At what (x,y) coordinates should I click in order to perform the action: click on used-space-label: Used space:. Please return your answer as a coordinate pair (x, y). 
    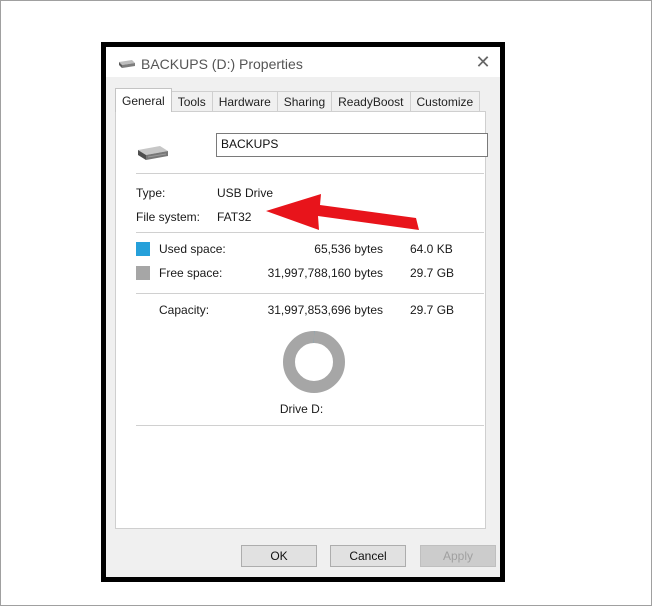
    Looking at the image, I should click on (192, 249).